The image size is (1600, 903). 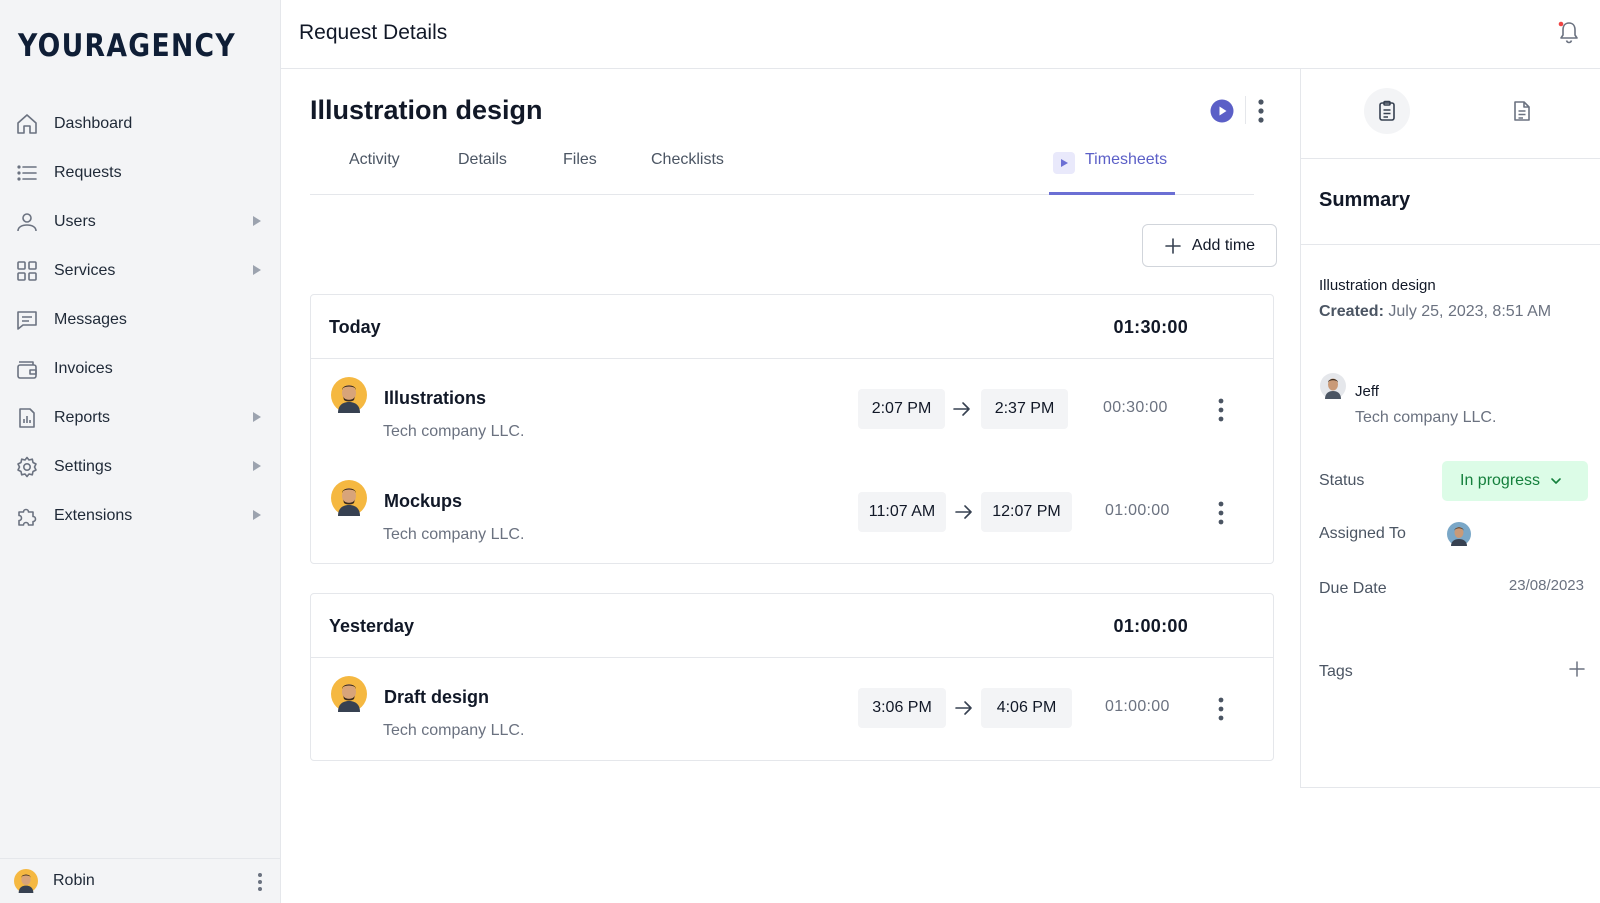 What do you see at coordinates (83, 466) in the screenshot?
I see `sidebar-item-label: Settings` at bounding box center [83, 466].